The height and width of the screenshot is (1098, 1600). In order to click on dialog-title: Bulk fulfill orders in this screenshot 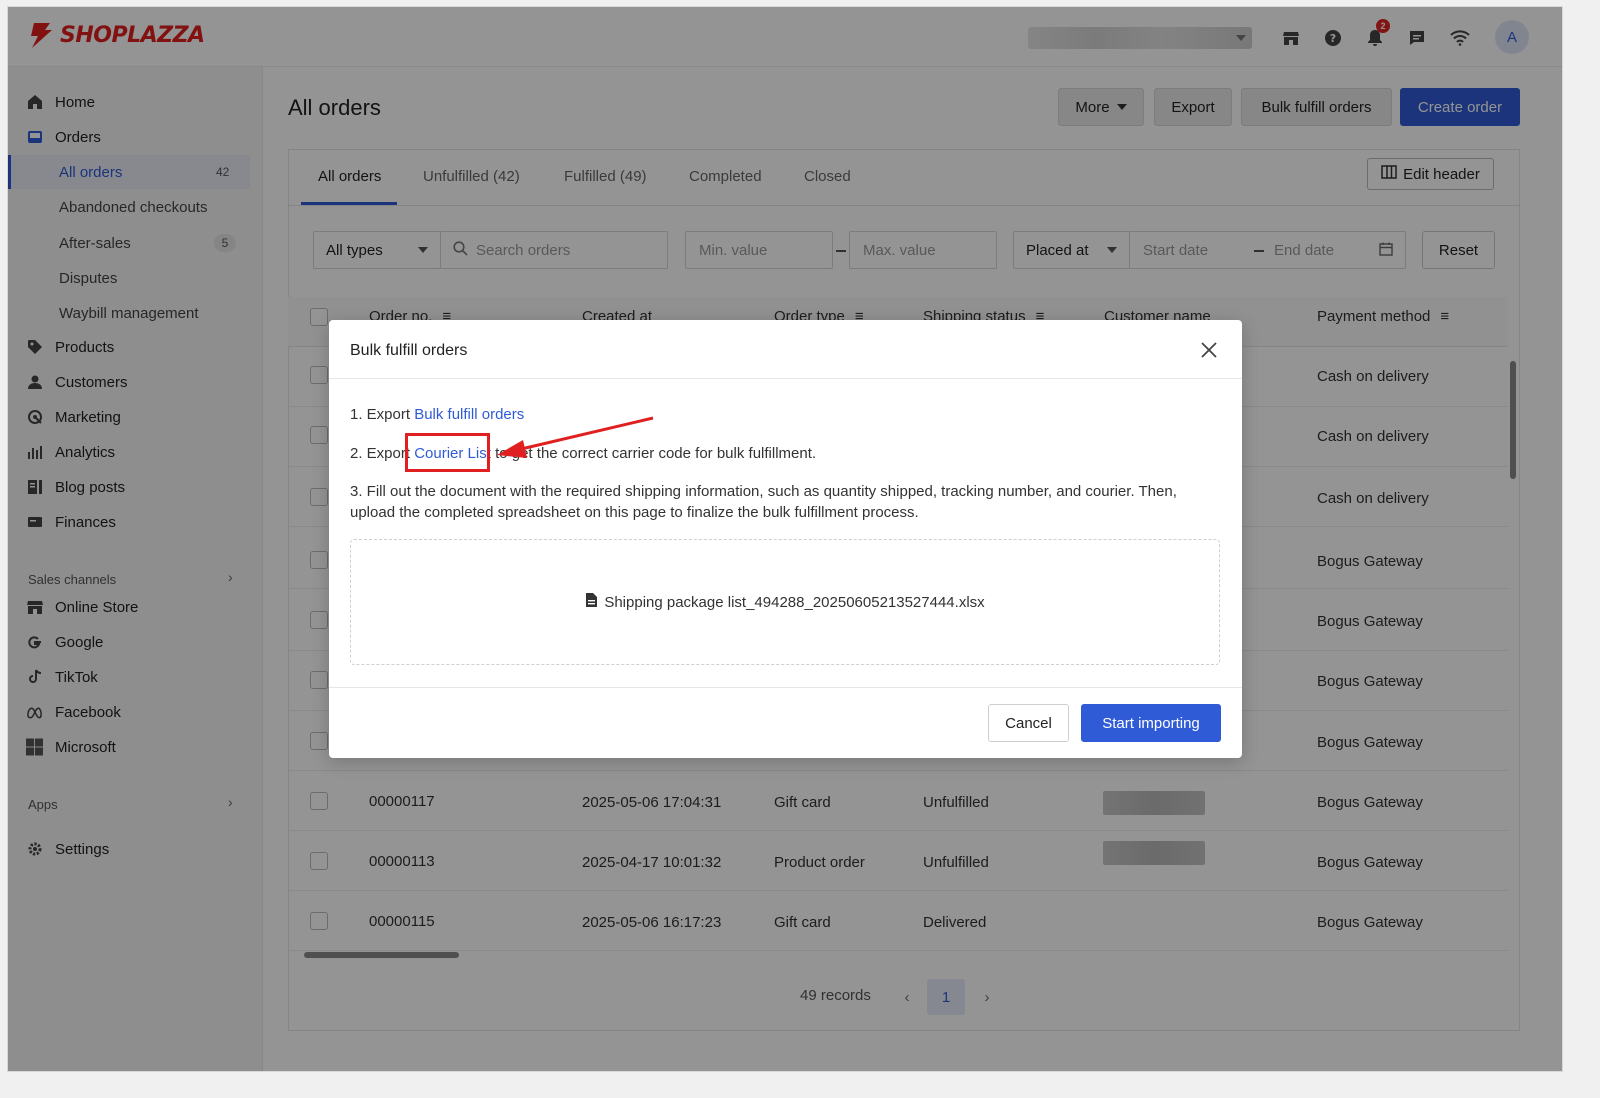, I will do `click(409, 350)`.